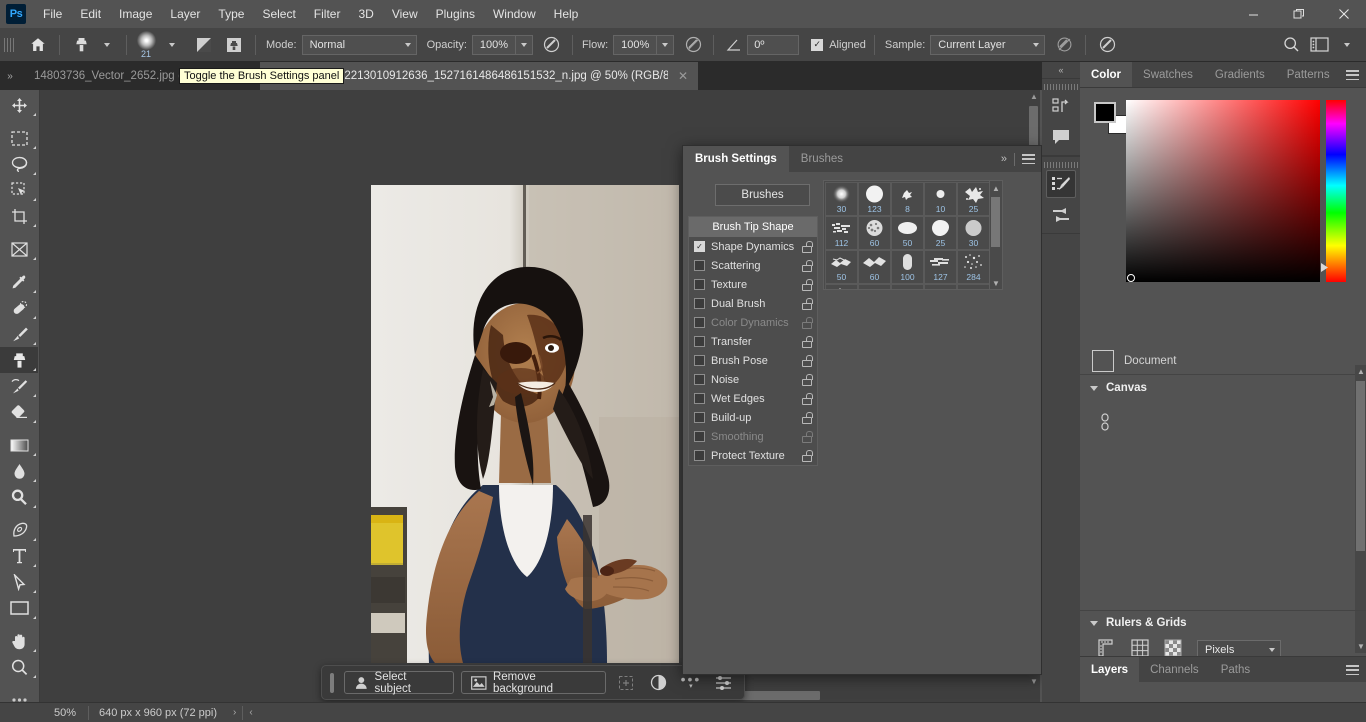 Image resolution: width=1366 pixels, height=722 pixels. What do you see at coordinates (19, 164) in the screenshot?
I see `lasso-tool` at bounding box center [19, 164].